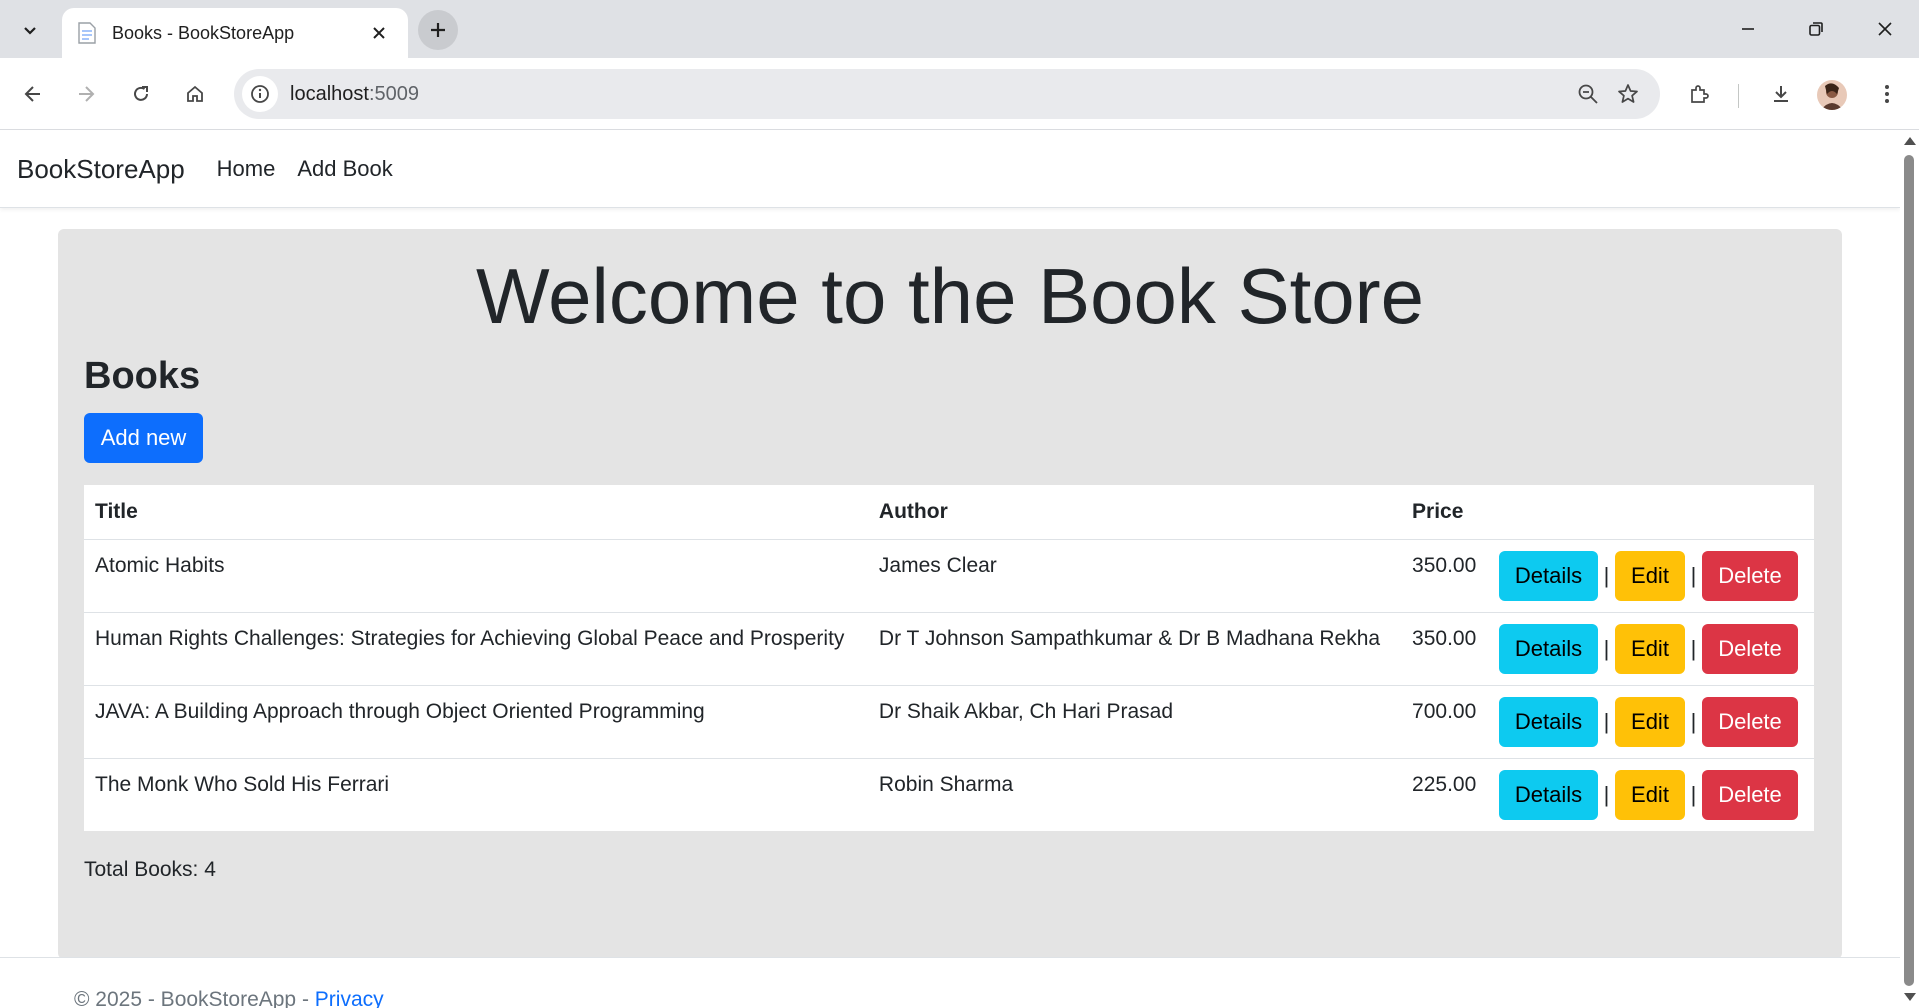 This screenshot has width=1919, height=1008. I want to click on tab-search-icon, so click(30, 31).